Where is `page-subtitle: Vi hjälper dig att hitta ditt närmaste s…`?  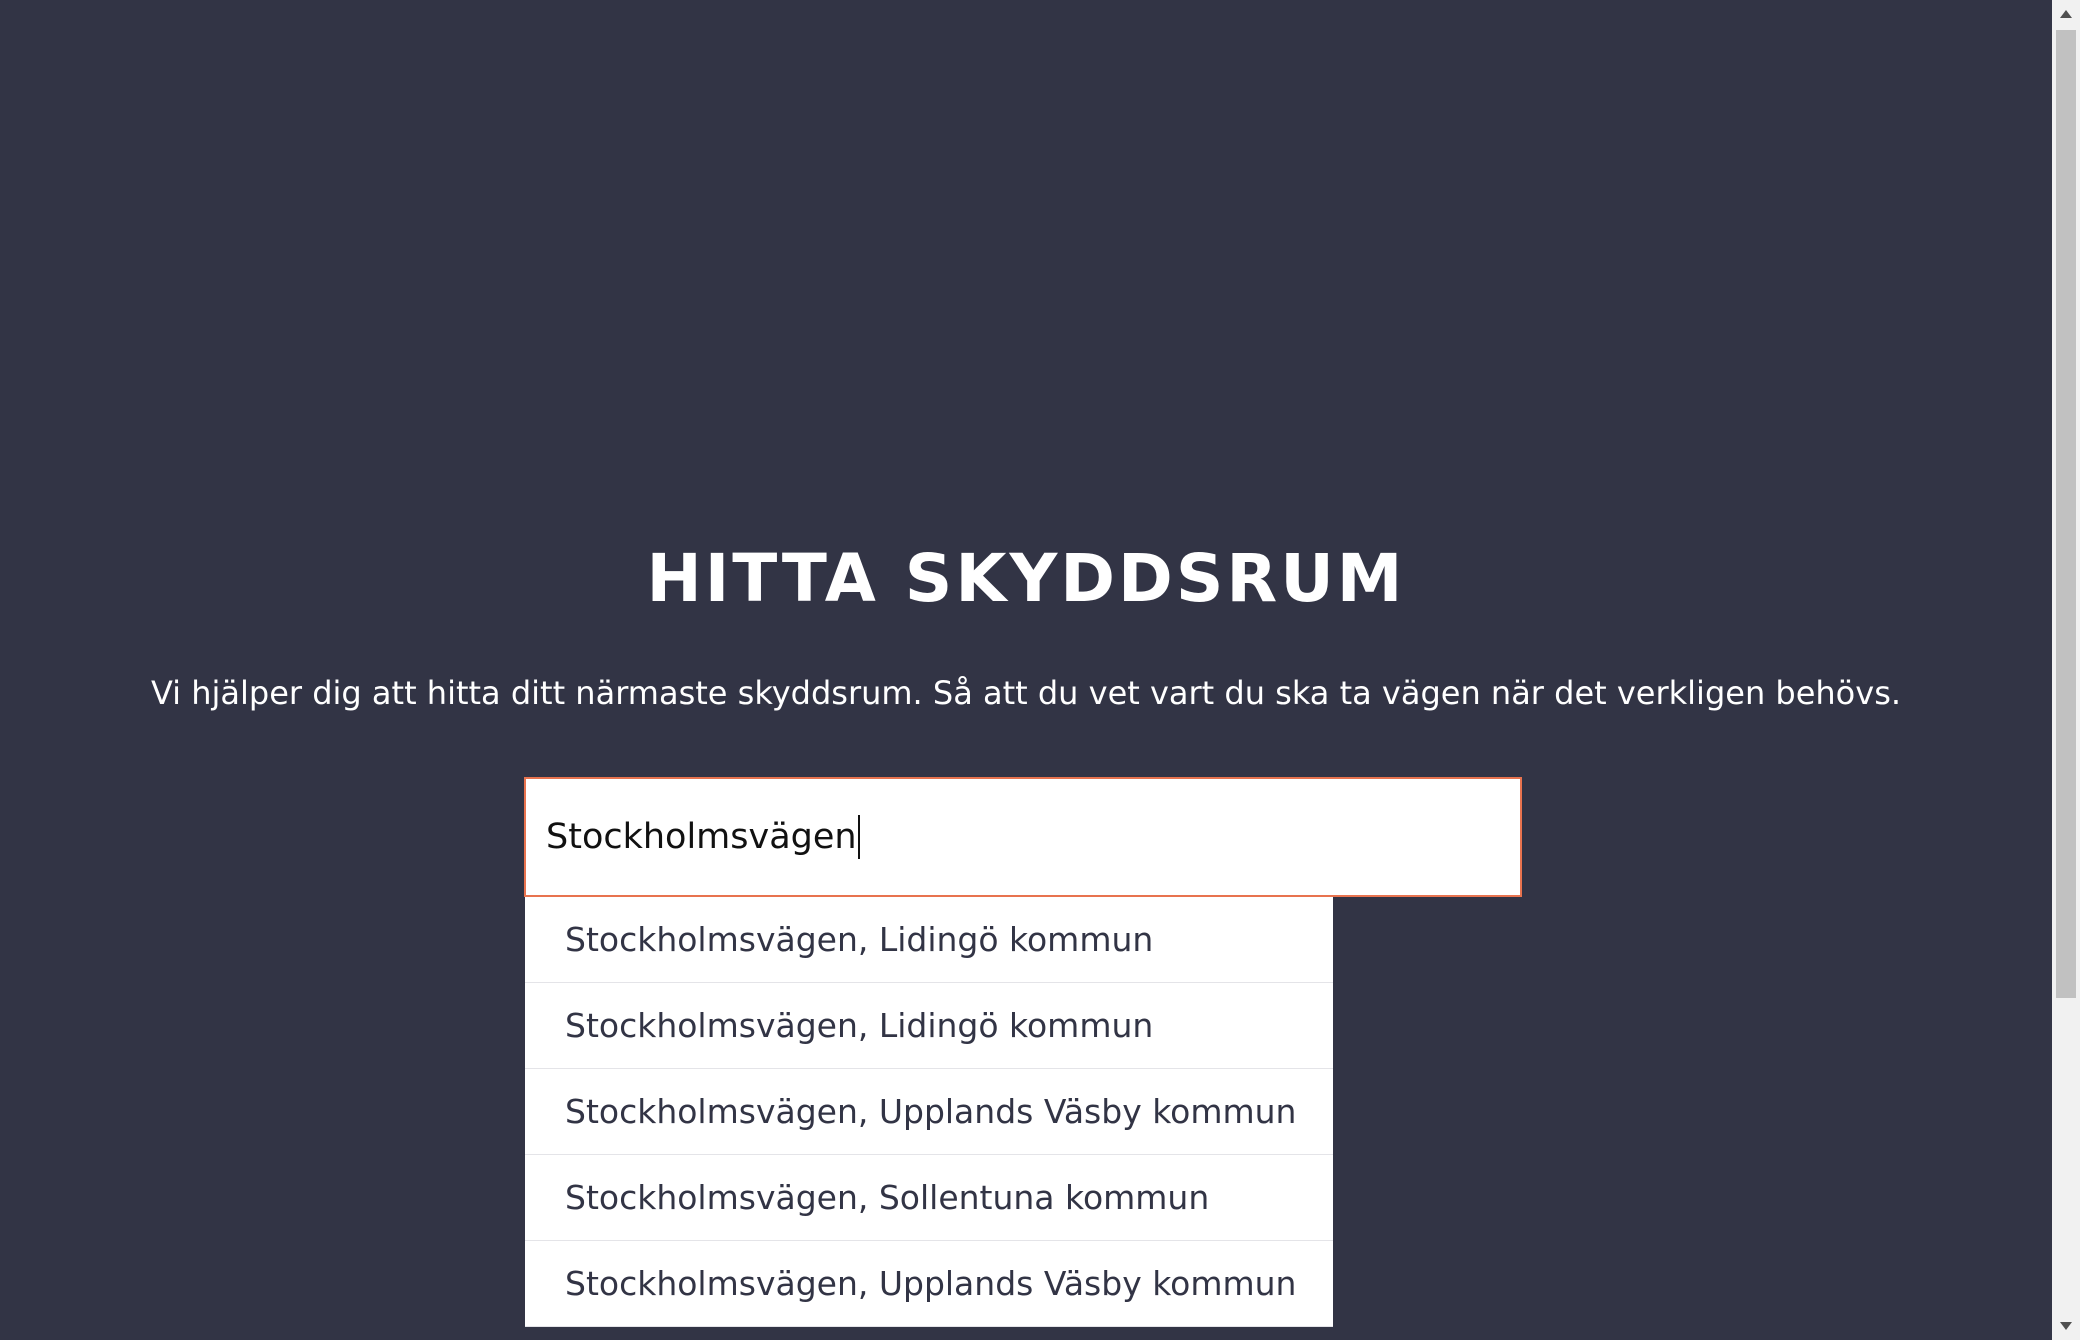 page-subtitle: Vi hjälper dig att hitta ditt närmaste s… is located at coordinates (1026, 693).